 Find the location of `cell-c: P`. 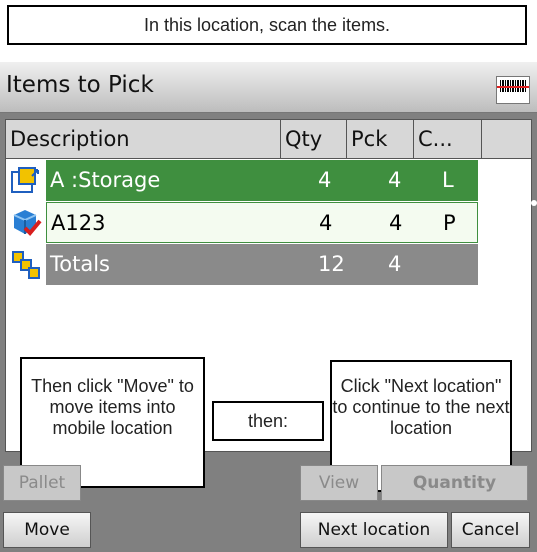

cell-c: P is located at coordinates (449, 223).